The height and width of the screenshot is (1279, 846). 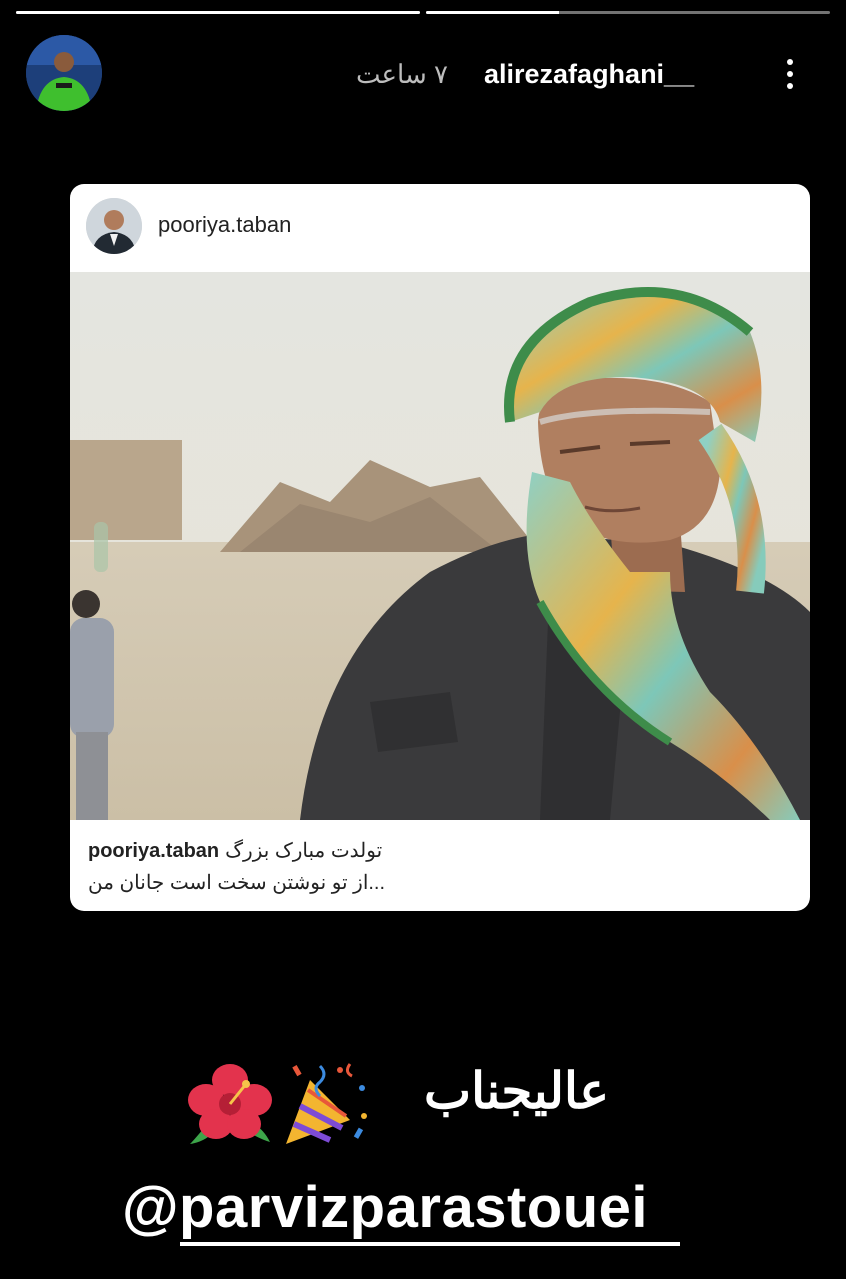 What do you see at coordinates (589, 74) in the screenshot?
I see `story-username: alirezafaghani__` at bounding box center [589, 74].